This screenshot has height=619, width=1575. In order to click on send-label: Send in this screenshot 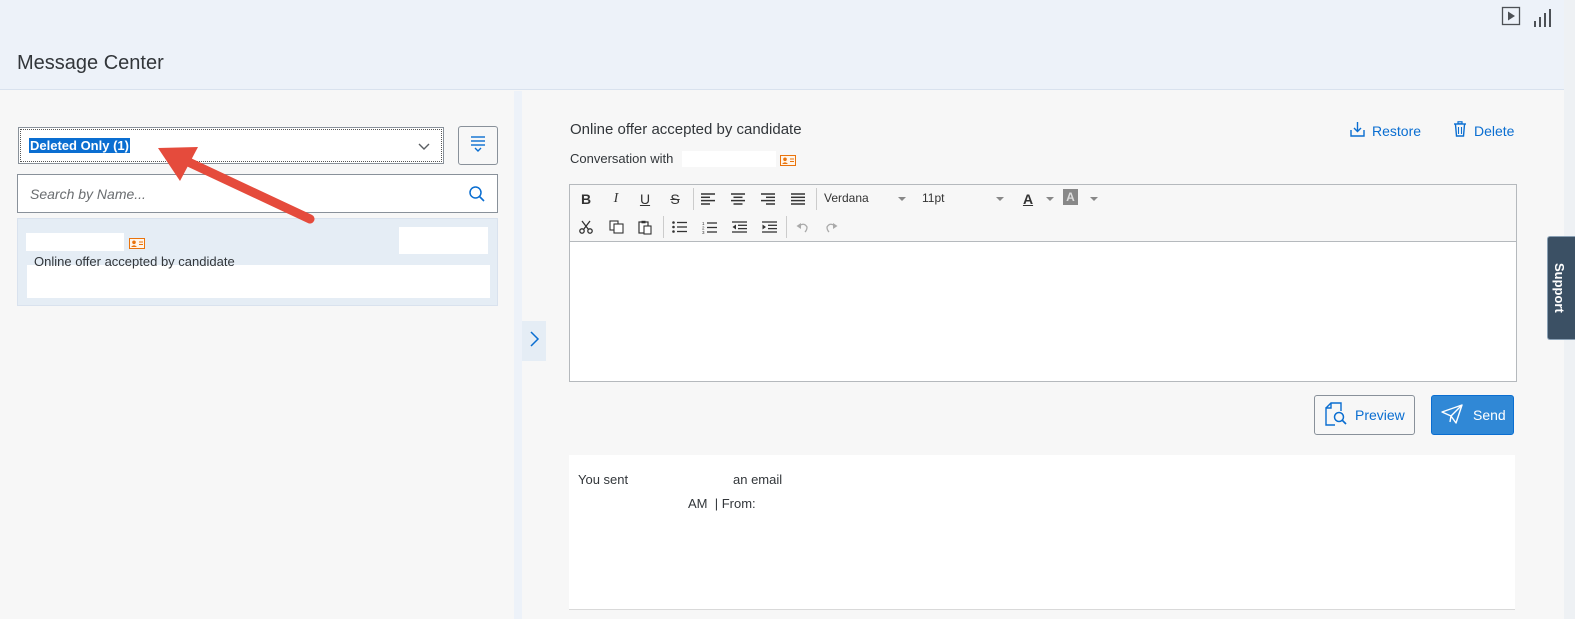, I will do `click(1489, 415)`.